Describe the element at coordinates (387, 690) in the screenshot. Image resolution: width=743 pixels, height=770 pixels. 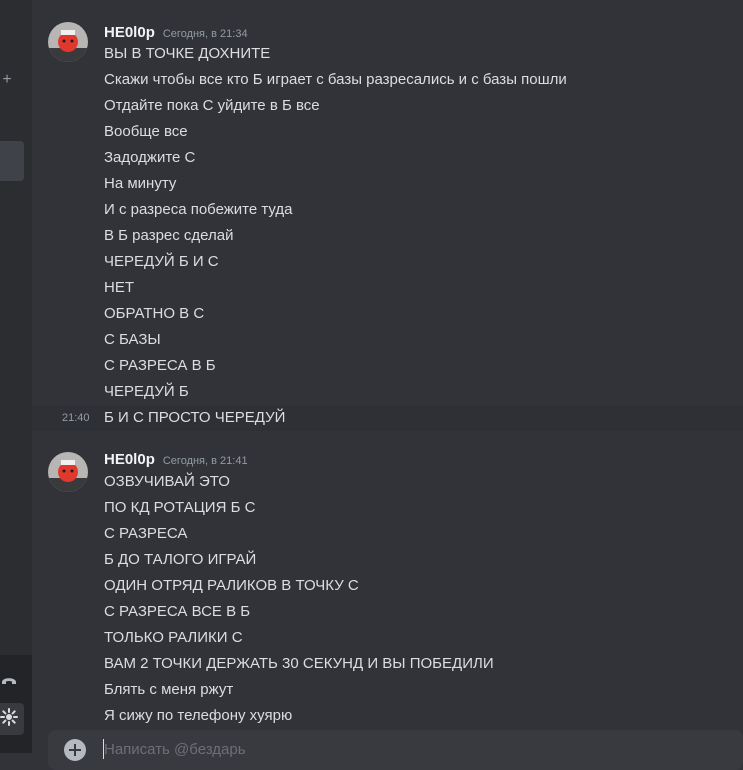
I see `message-row: Блять с меня ржут` at that location.